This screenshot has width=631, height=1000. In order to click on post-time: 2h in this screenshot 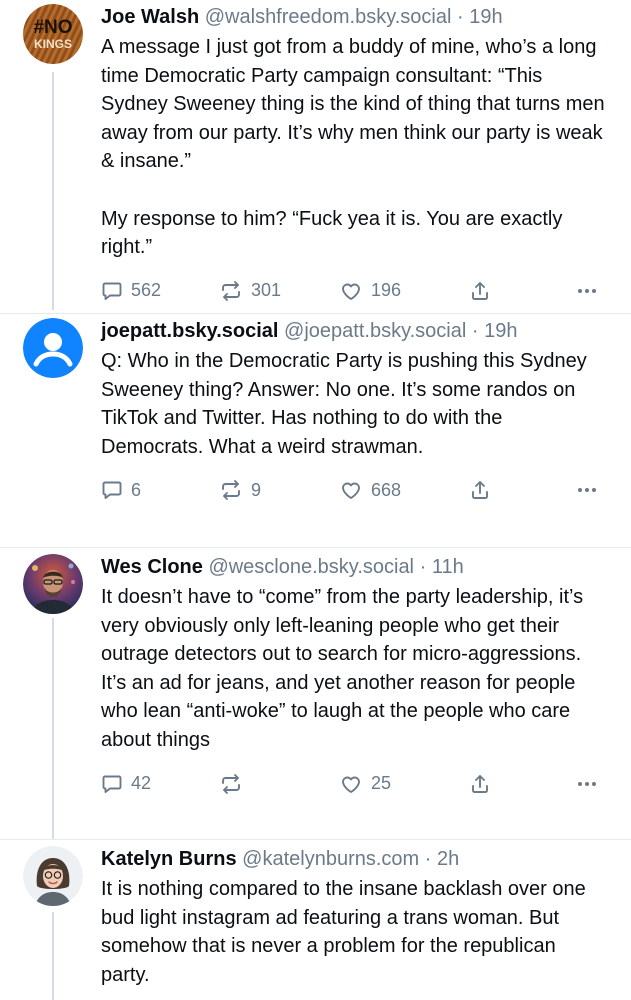, I will do `click(448, 859)`.